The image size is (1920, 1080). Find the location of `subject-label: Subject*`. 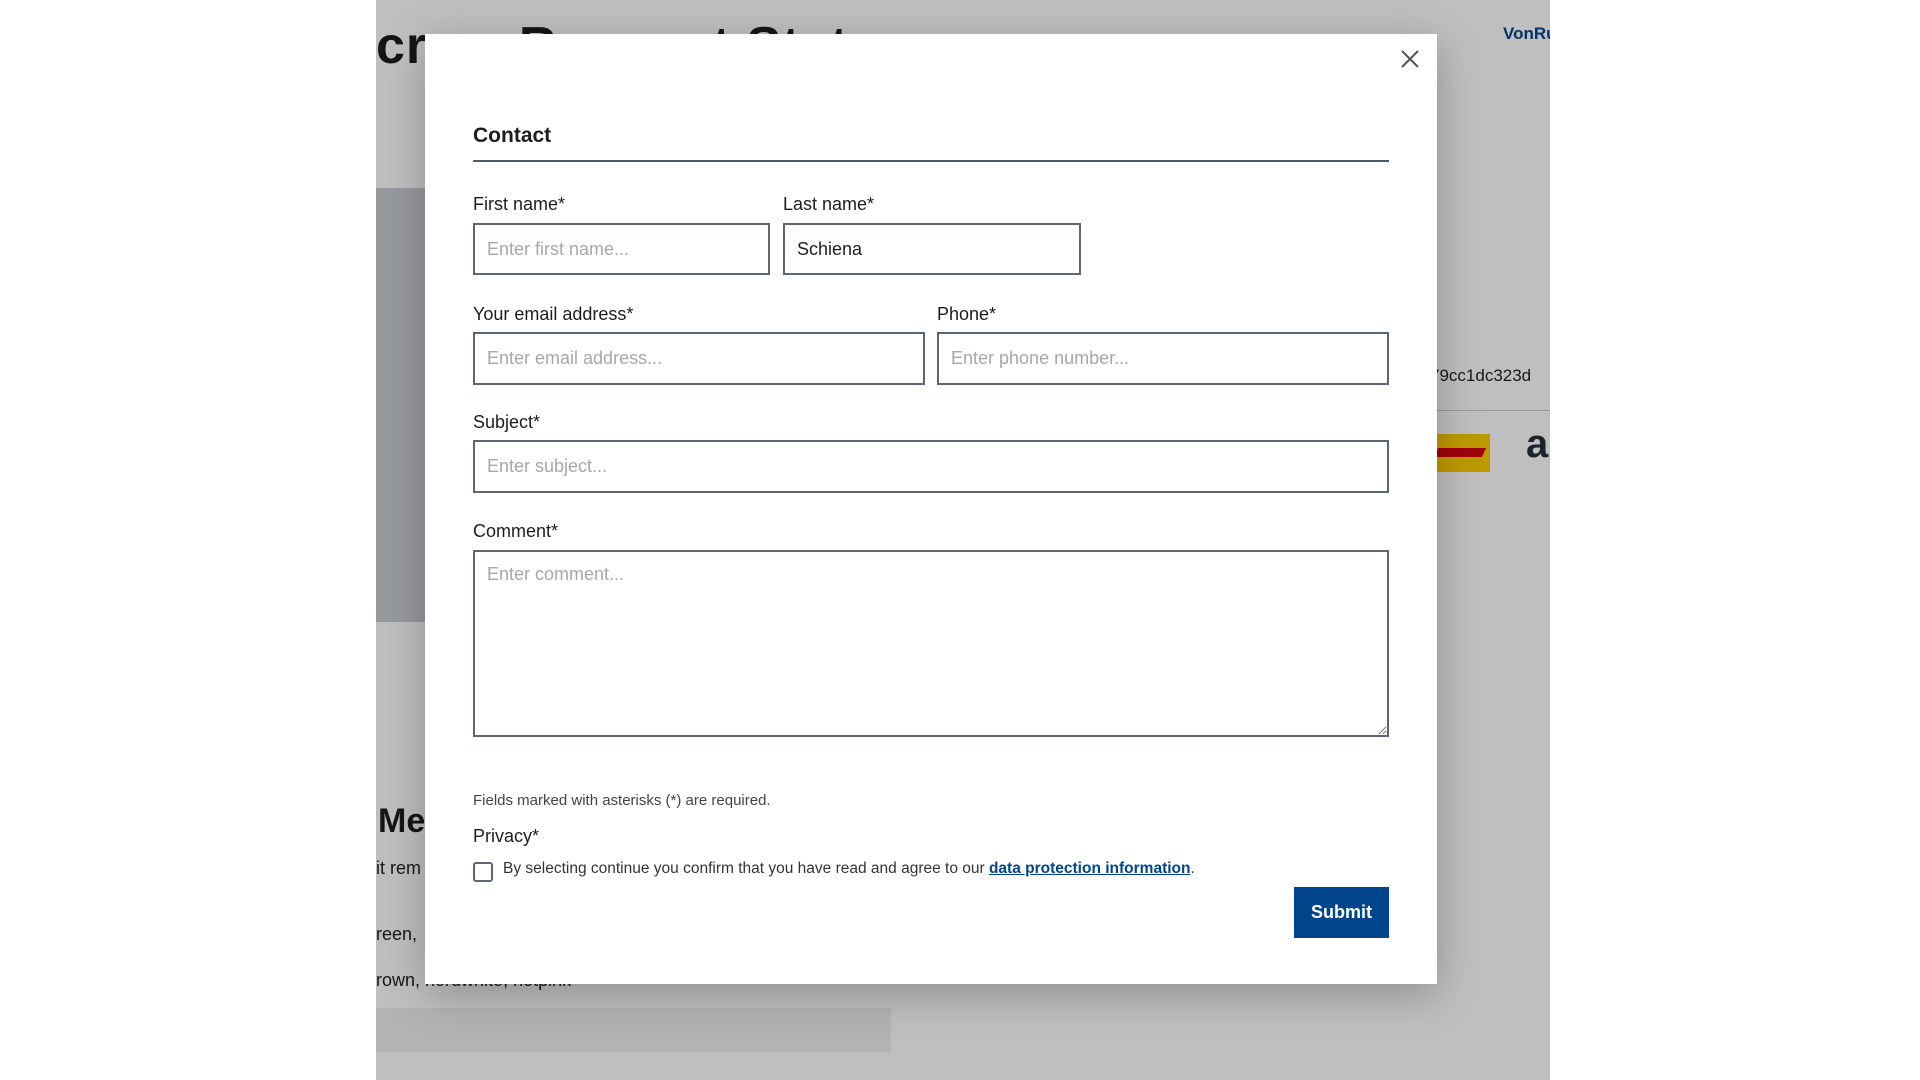

subject-label: Subject* is located at coordinates (507, 422).